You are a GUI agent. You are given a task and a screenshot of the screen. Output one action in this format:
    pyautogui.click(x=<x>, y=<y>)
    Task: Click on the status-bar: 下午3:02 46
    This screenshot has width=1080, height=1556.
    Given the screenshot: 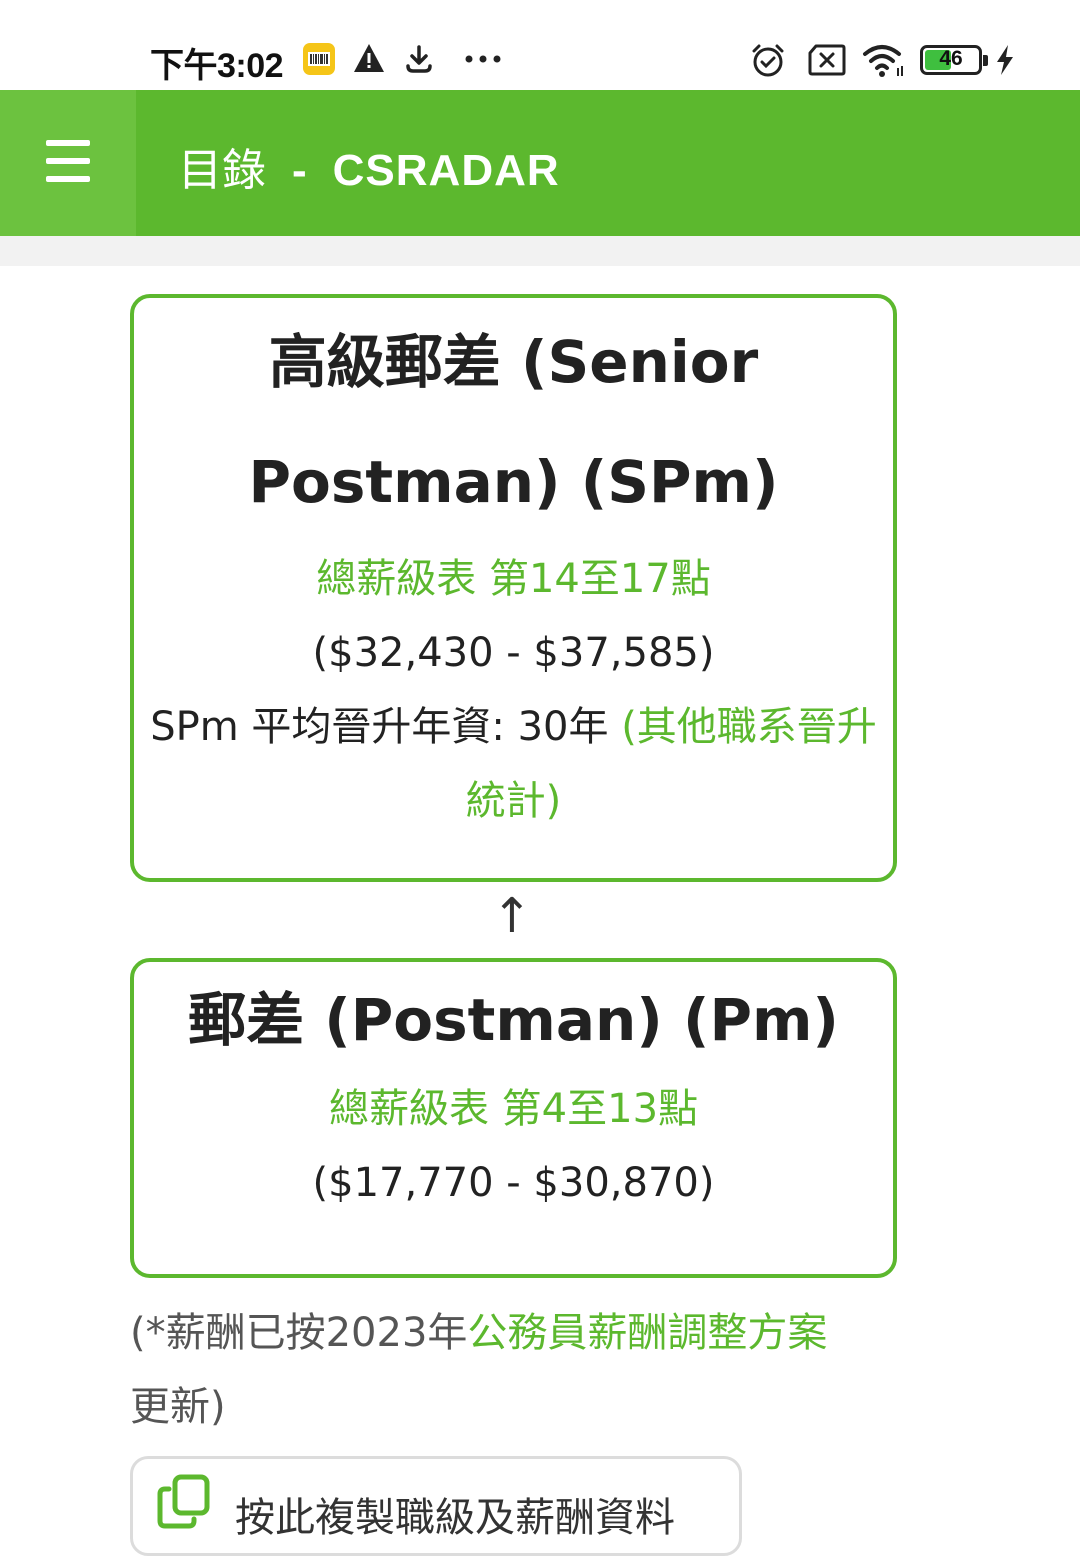 What is the action you would take?
    pyautogui.click(x=540, y=45)
    